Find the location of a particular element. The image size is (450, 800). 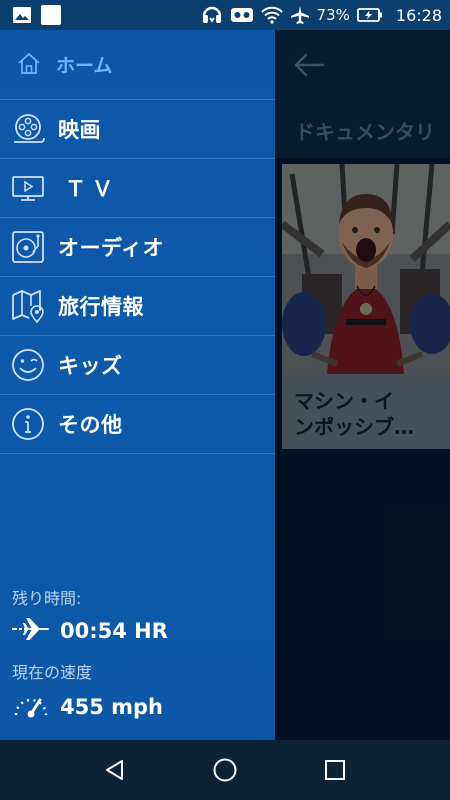

smiley-icon is located at coordinates (28, 365).